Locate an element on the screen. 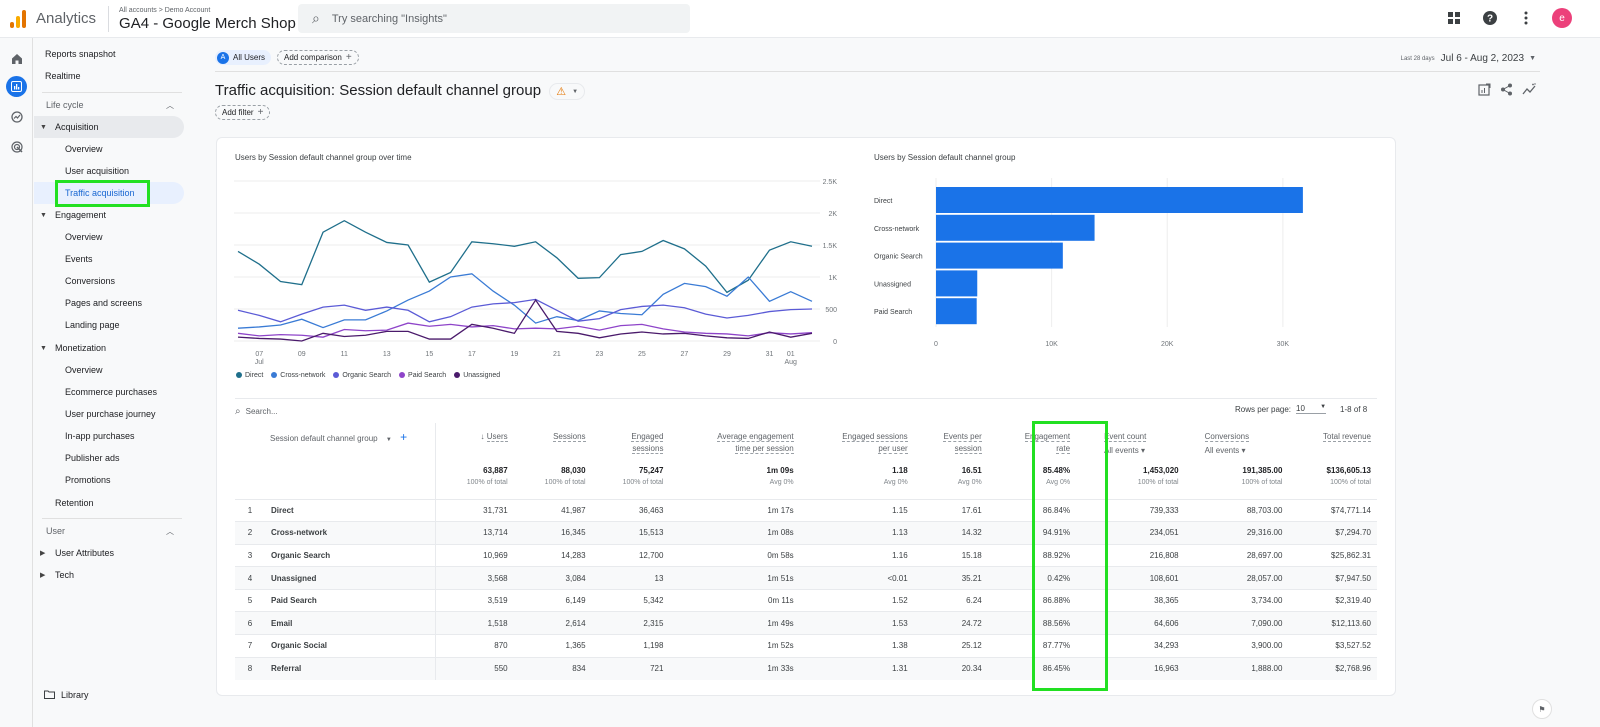  channel-name: Direct is located at coordinates (350, 510).